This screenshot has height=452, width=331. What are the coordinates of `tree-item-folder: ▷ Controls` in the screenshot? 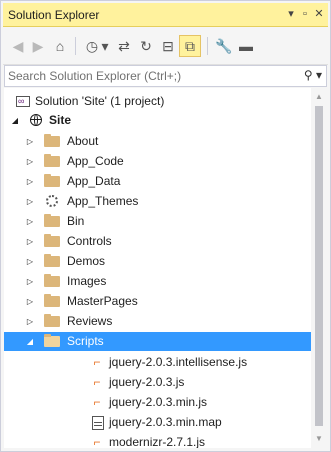 It's located at (157, 241).